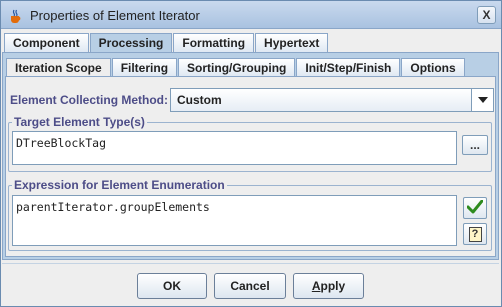  I want to click on target-type-title: Target Element Type(s), so click(79, 122).